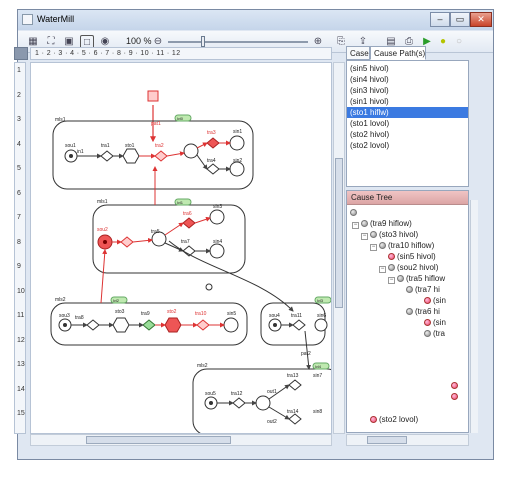 This screenshot has width=509, height=477. What do you see at coordinates (19, 70) in the screenshot?
I see `ruler-tick-label: 1` at bounding box center [19, 70].